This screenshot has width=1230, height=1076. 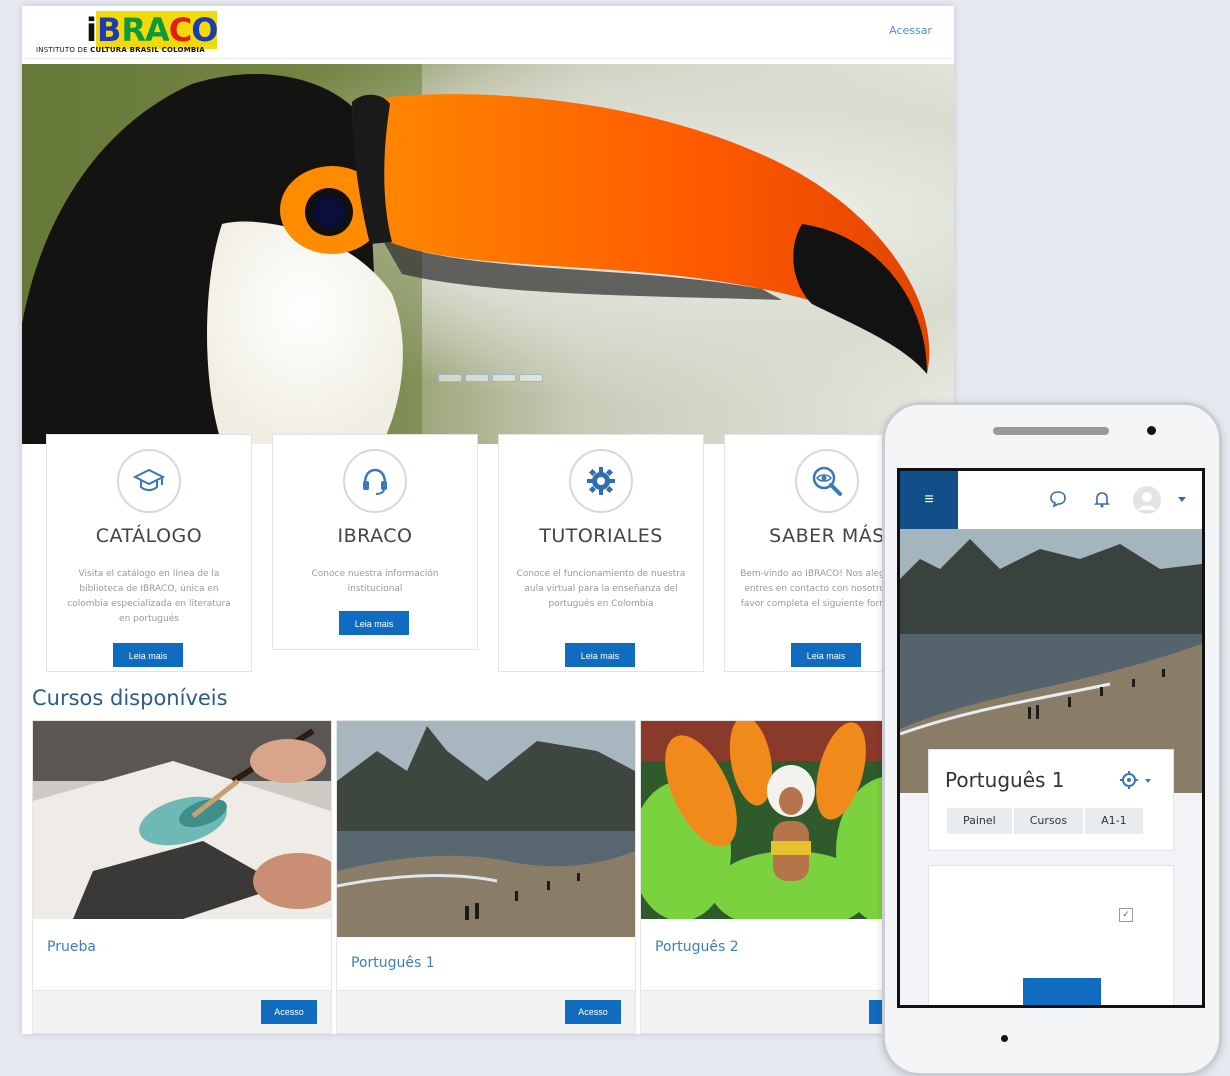 I want to click on logo-sub-prefix: INSTITUTO DE, so click(x=63, y=50).